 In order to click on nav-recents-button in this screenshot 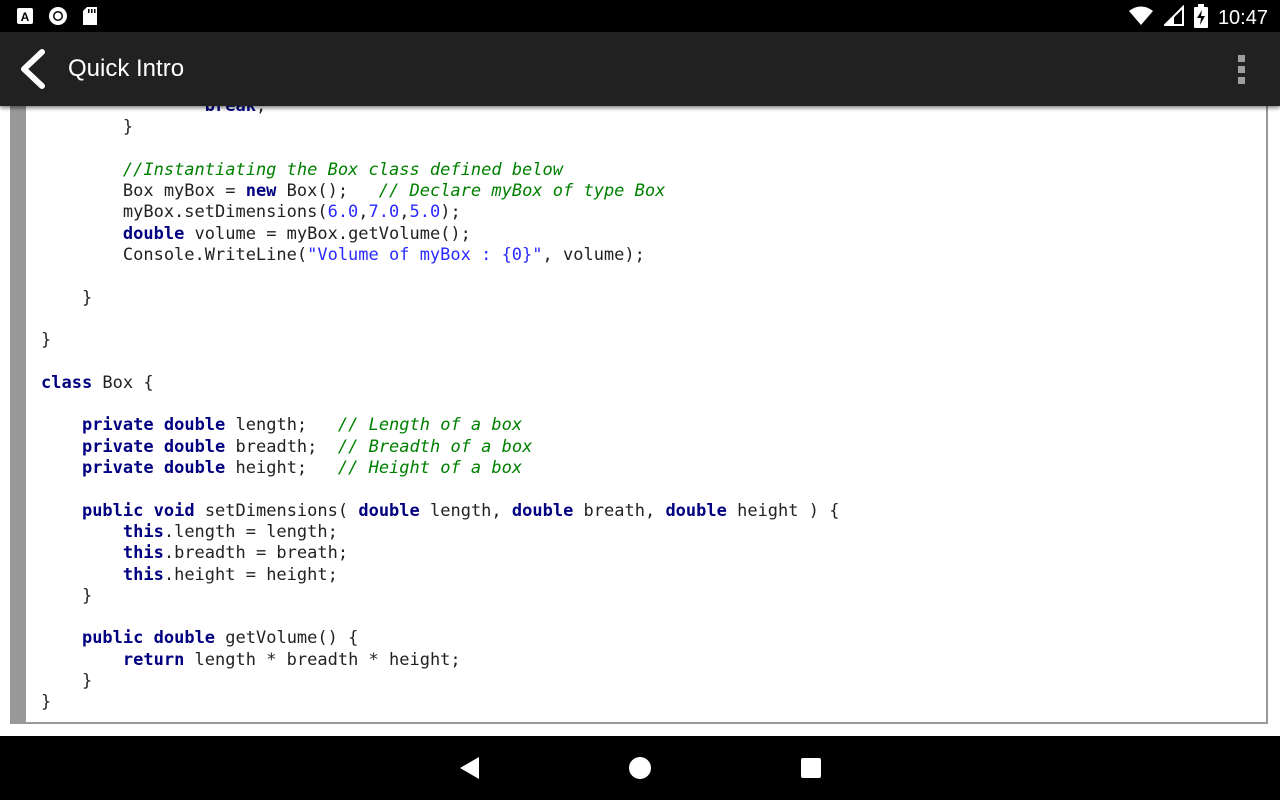, I will do `click(811, 768)`.